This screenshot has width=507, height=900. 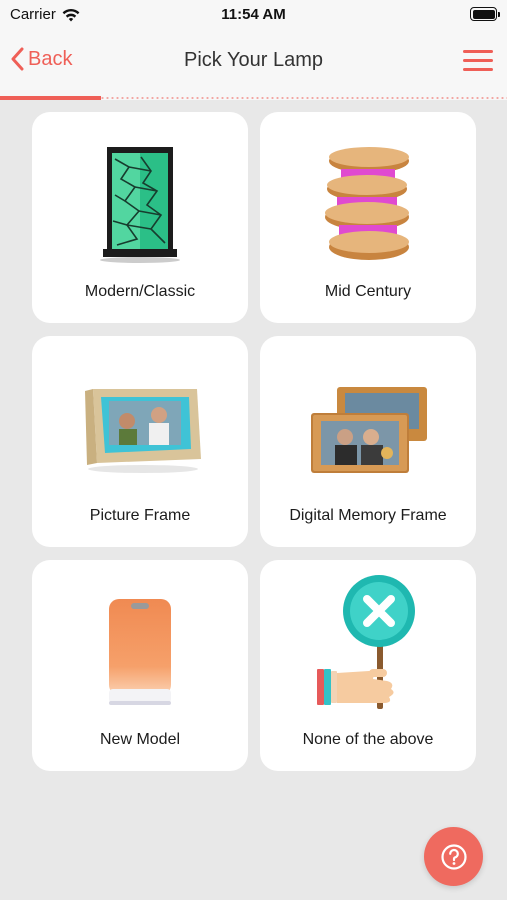 What do you see at coordinates (253, 60) in the screenshot?
I see `page-title: Pick Your Lamp` at bounding box center [253, 60].